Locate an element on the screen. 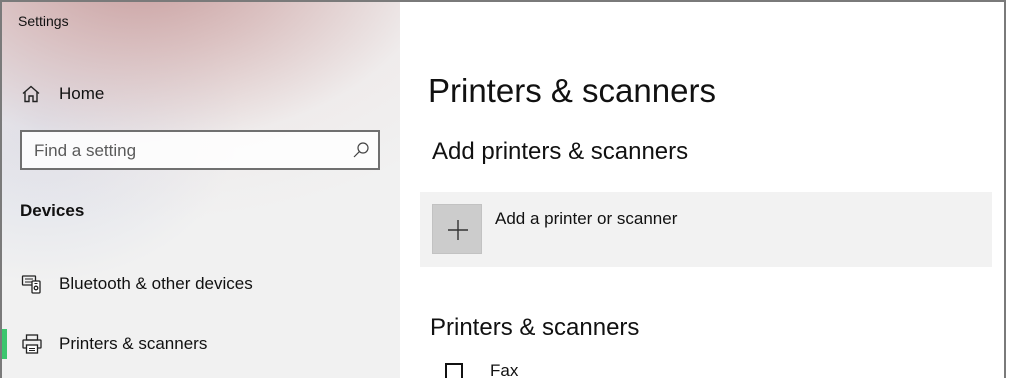 The width and height of the screenshot is (1014, 378). sidebar-item-home-label: Home is located at coordinates (82, 93).